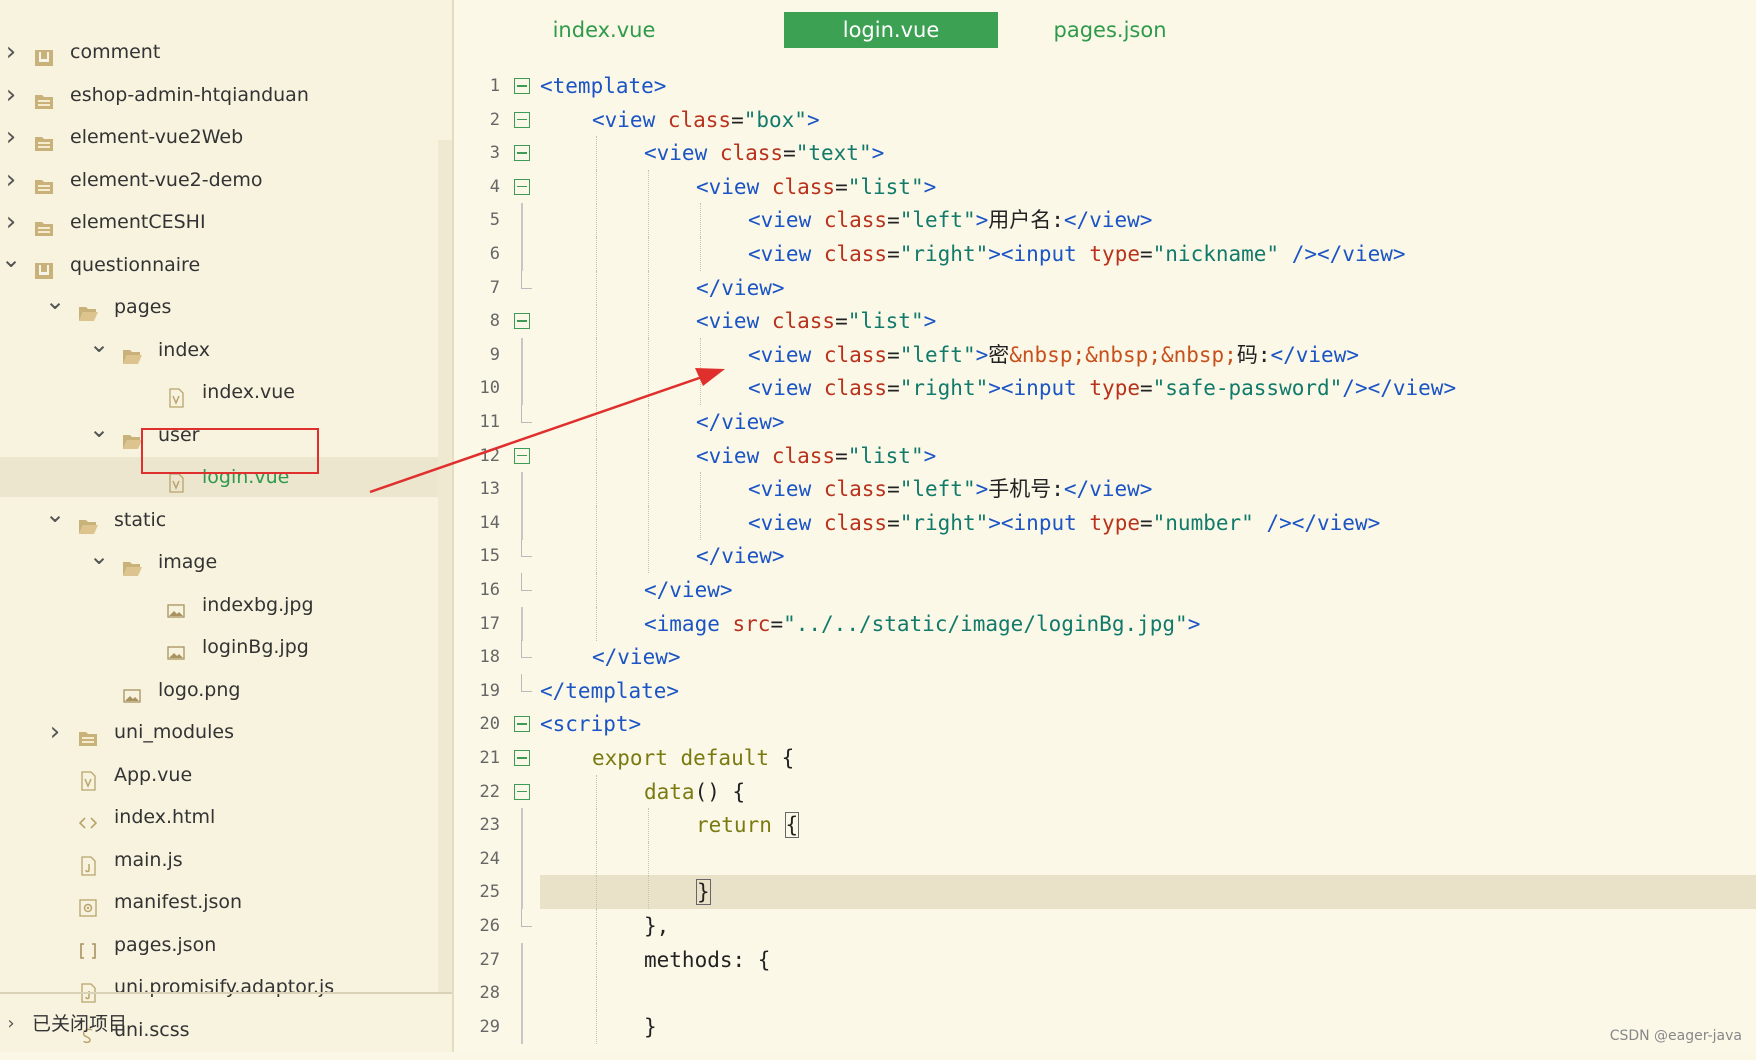  Describe the element at coordinates (1110, 30) in the screenshot. I see `editor-tab: pages.json` at that location.